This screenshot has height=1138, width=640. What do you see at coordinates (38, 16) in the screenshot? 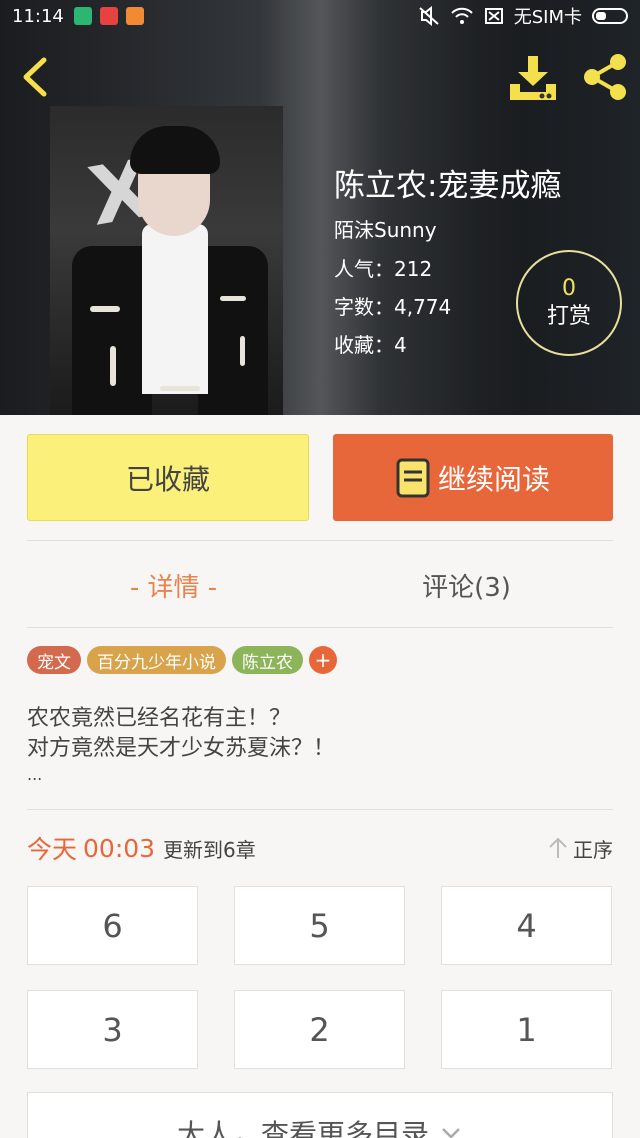
I see `status-time: 11:14` at bounding box center [38, 16].